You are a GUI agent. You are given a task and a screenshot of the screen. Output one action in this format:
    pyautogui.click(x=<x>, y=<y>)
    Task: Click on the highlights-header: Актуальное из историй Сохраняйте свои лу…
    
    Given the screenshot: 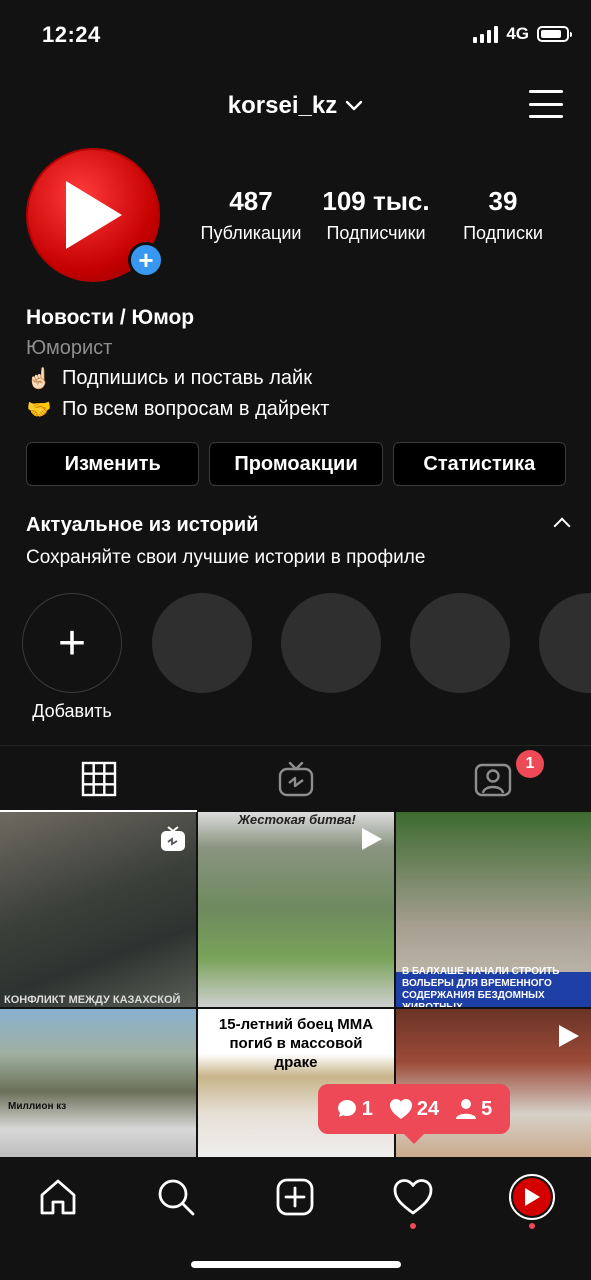 What is the action you would take?
    pyautogui.click(x=299, y=541)
    